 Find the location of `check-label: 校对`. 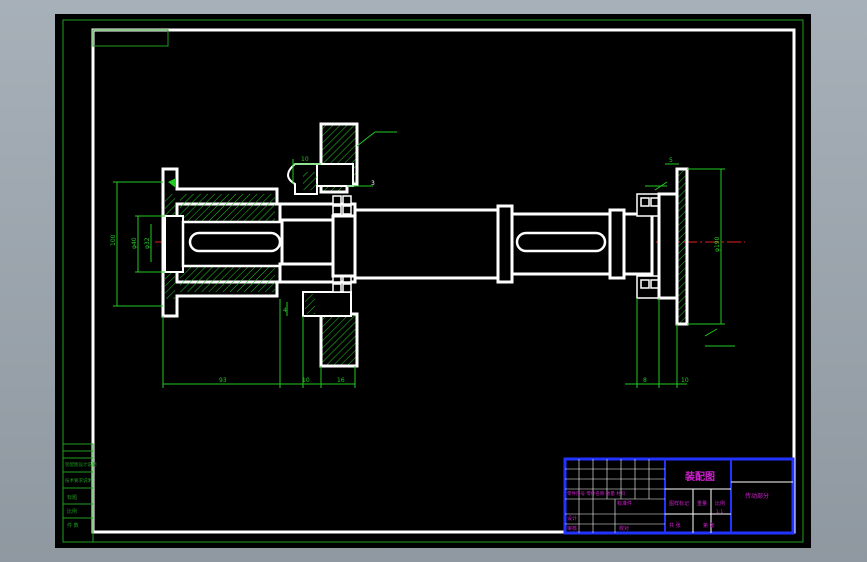

check-label: 校对 is located at coordinates (624, 528).